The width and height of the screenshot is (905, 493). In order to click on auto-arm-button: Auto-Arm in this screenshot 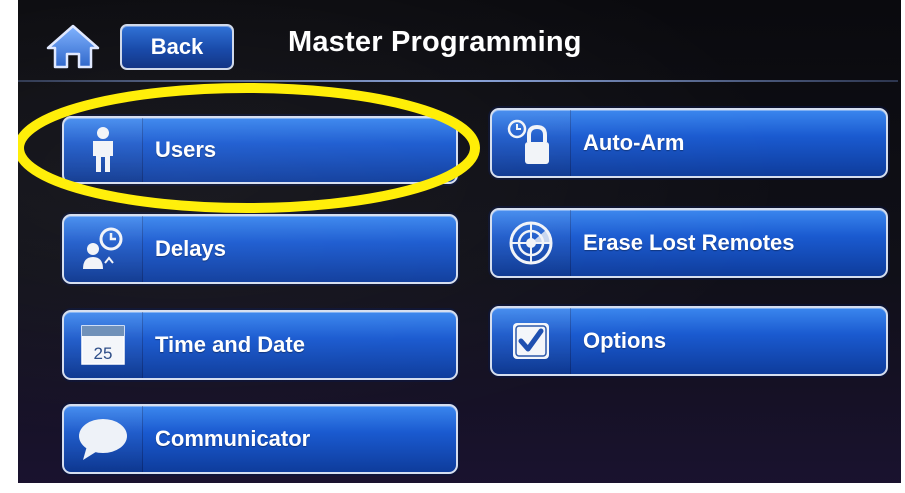, I will do `click(689, 143)`.